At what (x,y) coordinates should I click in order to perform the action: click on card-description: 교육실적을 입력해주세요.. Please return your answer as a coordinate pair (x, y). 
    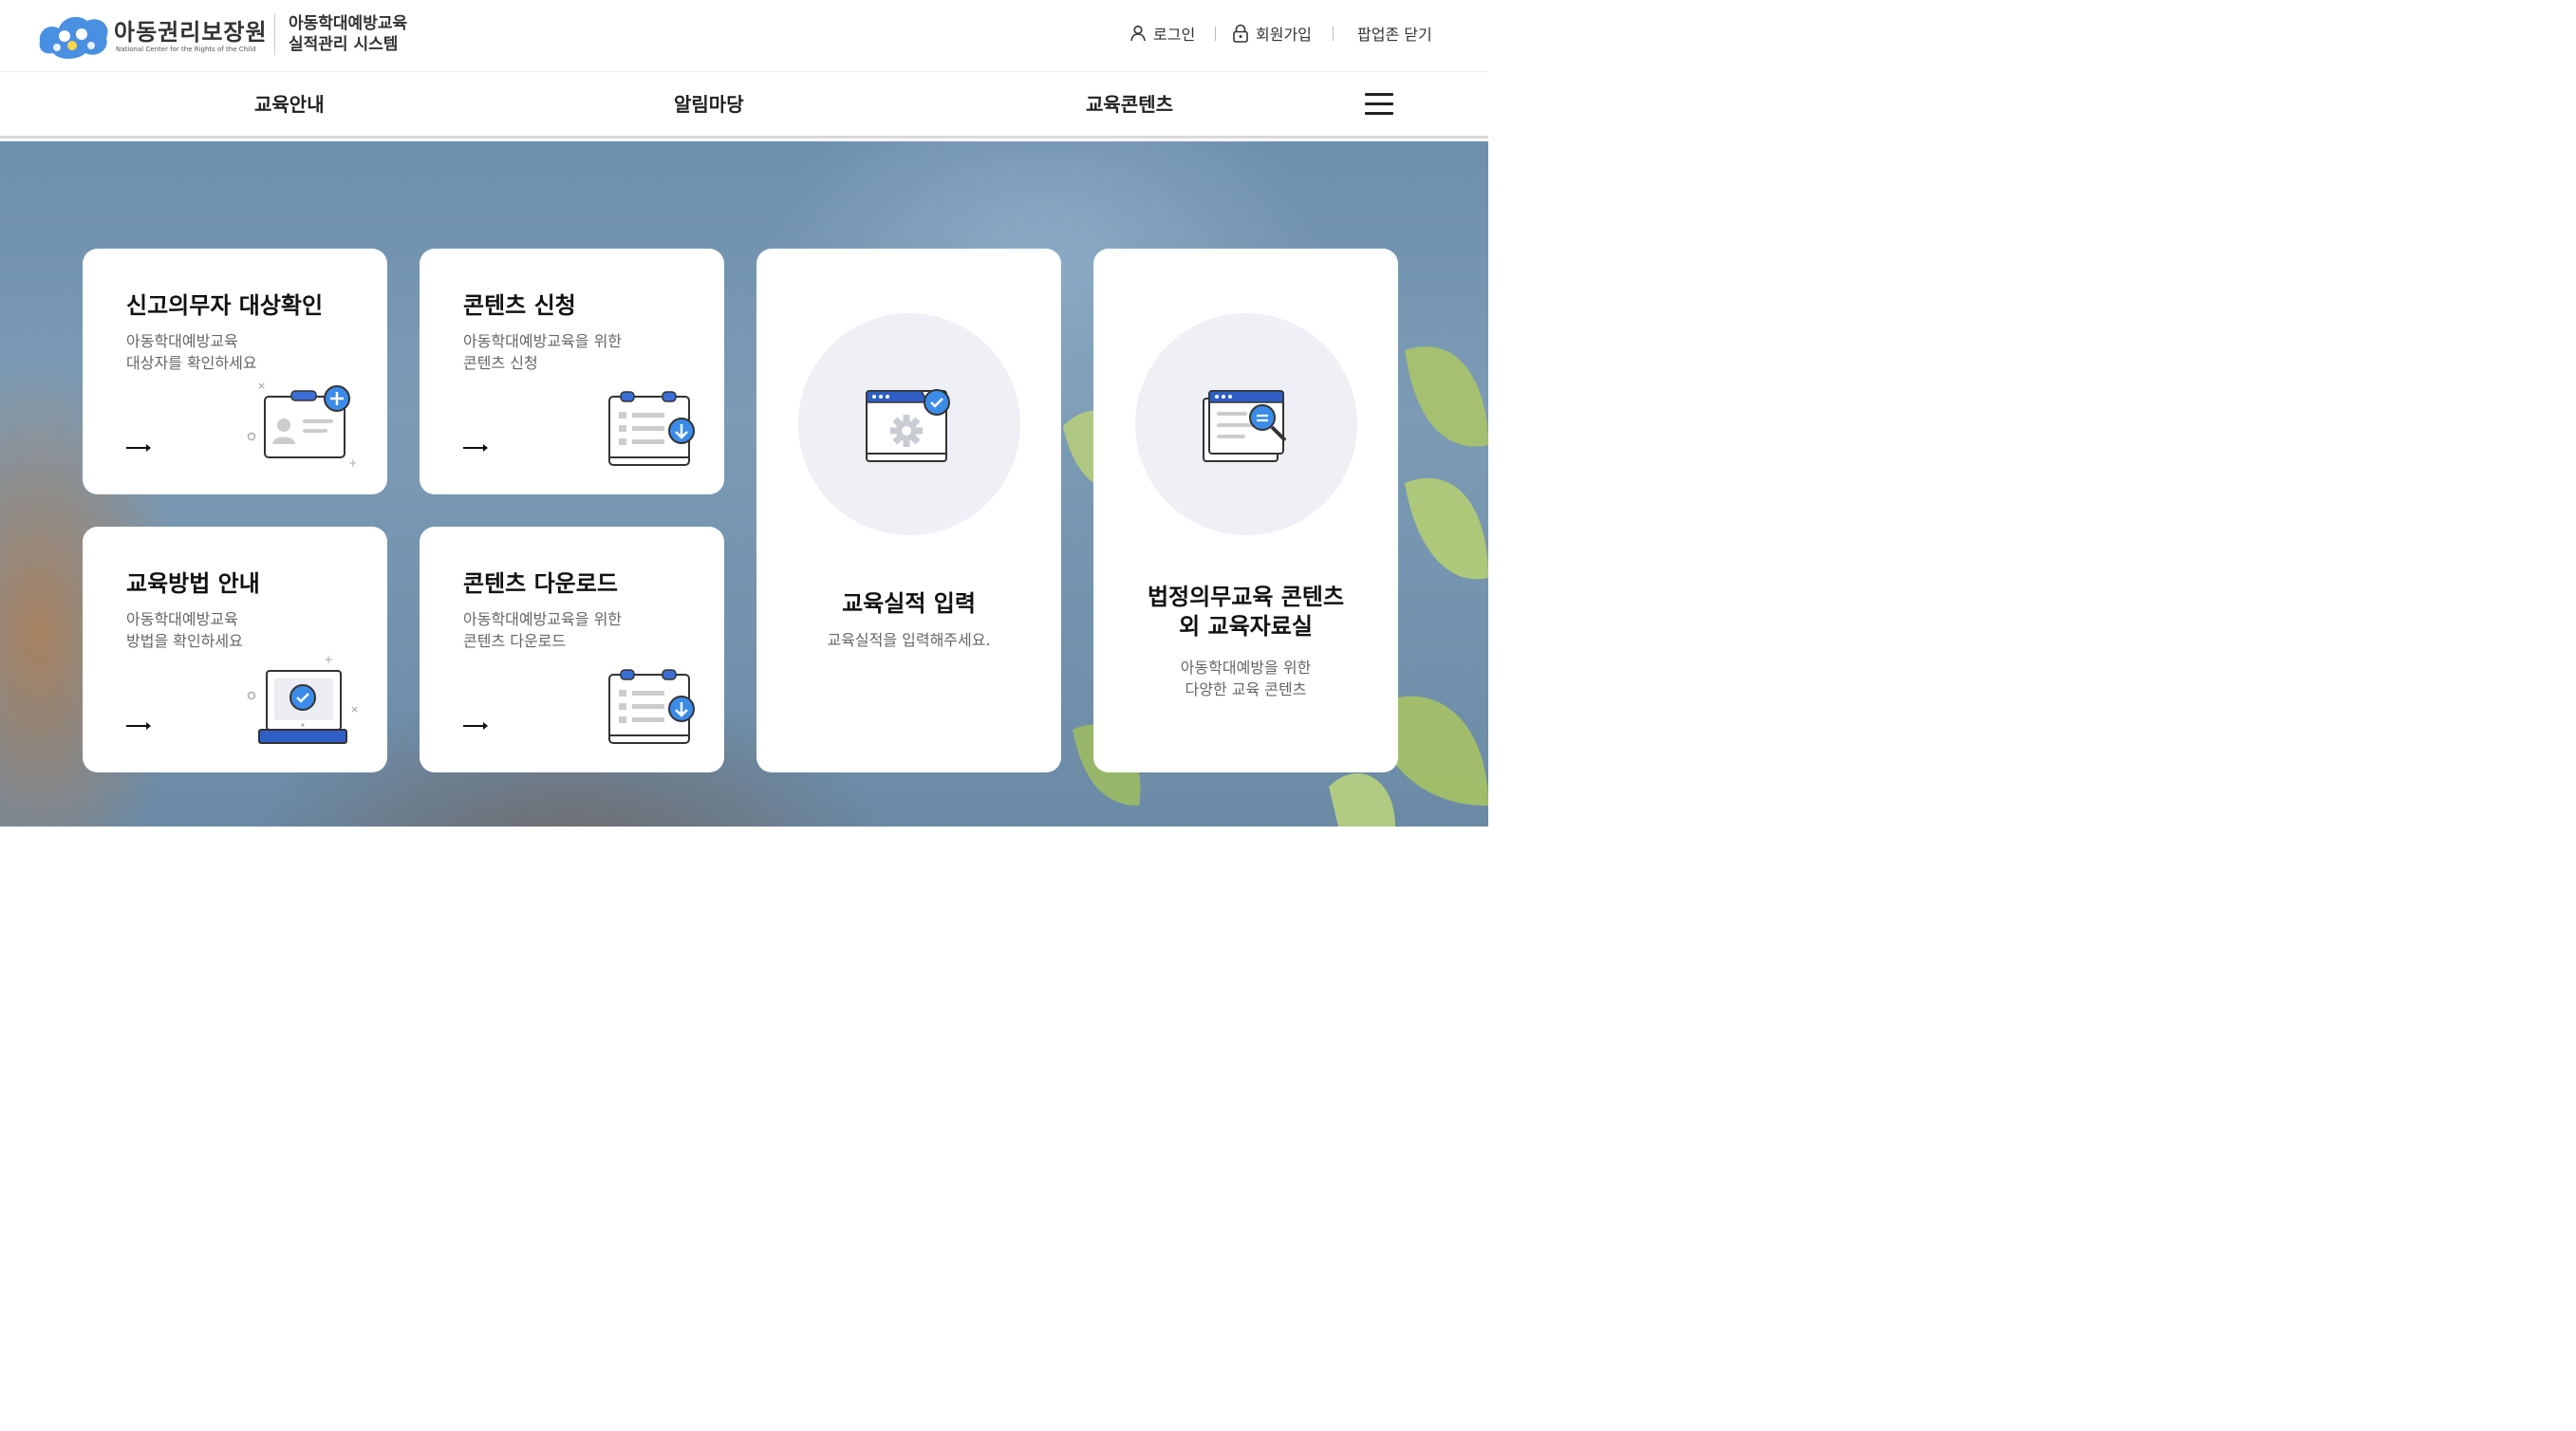
    Looking at the image, I should click on (908, 640).